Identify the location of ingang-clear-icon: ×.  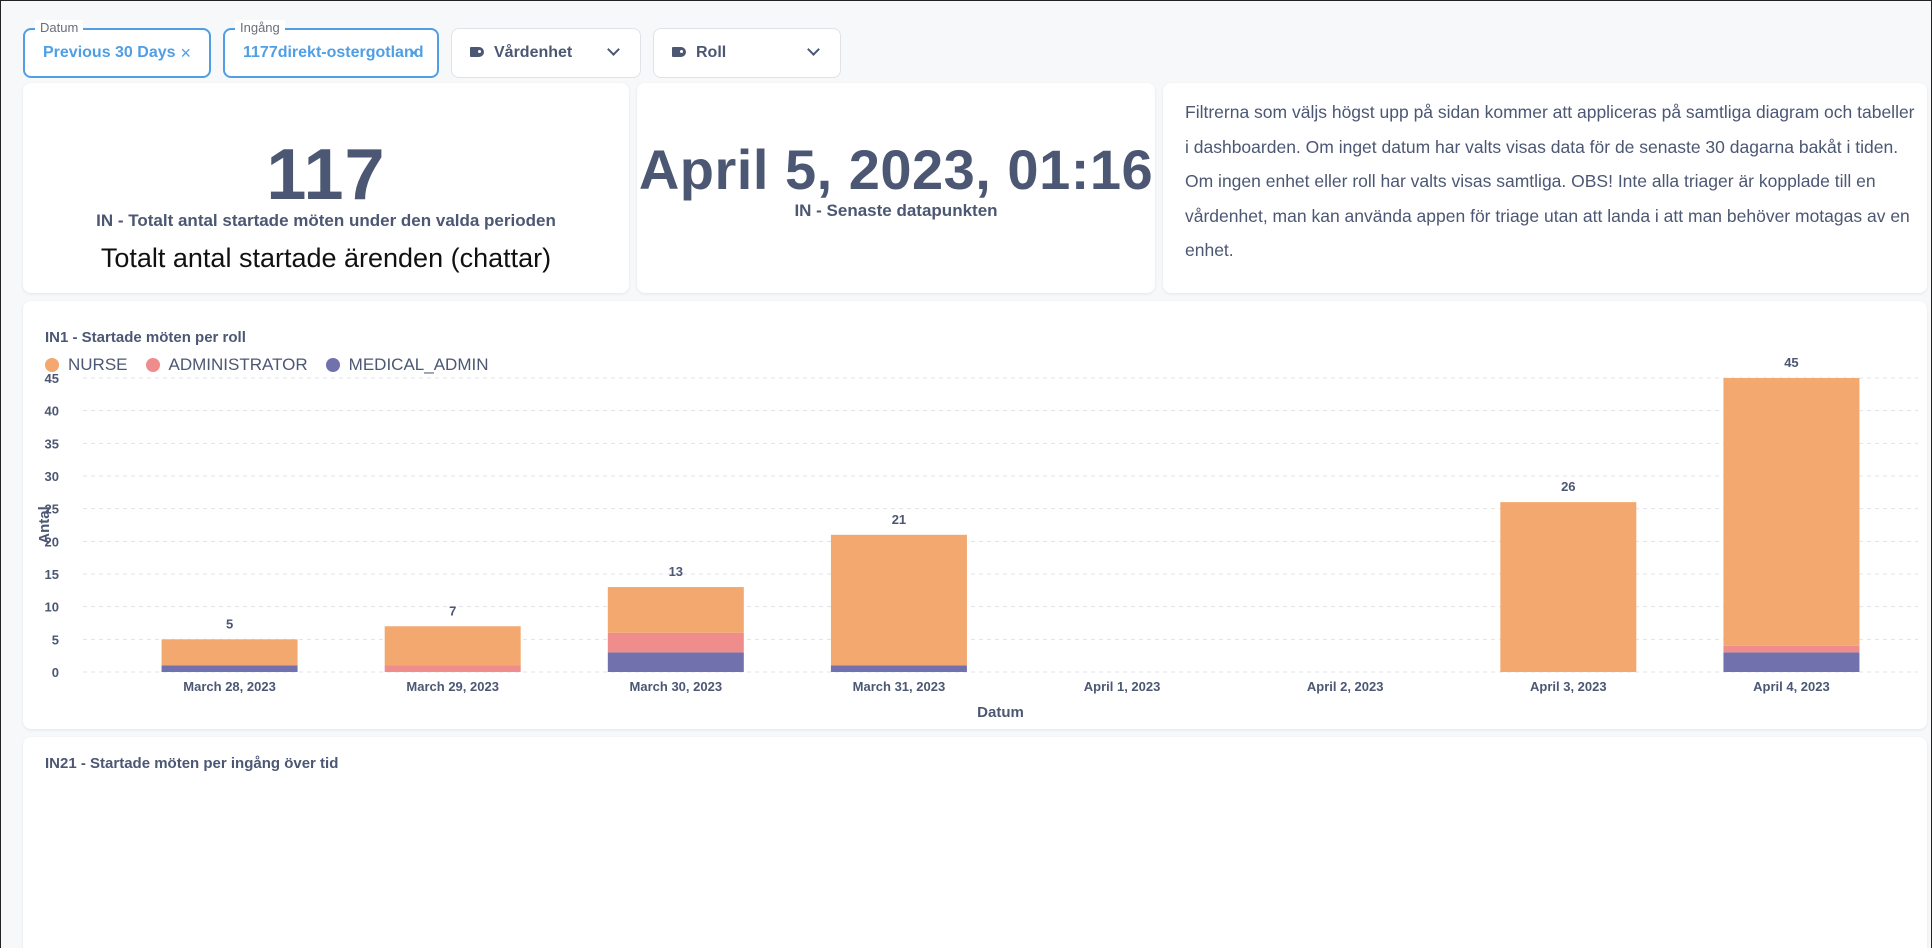
(413, 53).